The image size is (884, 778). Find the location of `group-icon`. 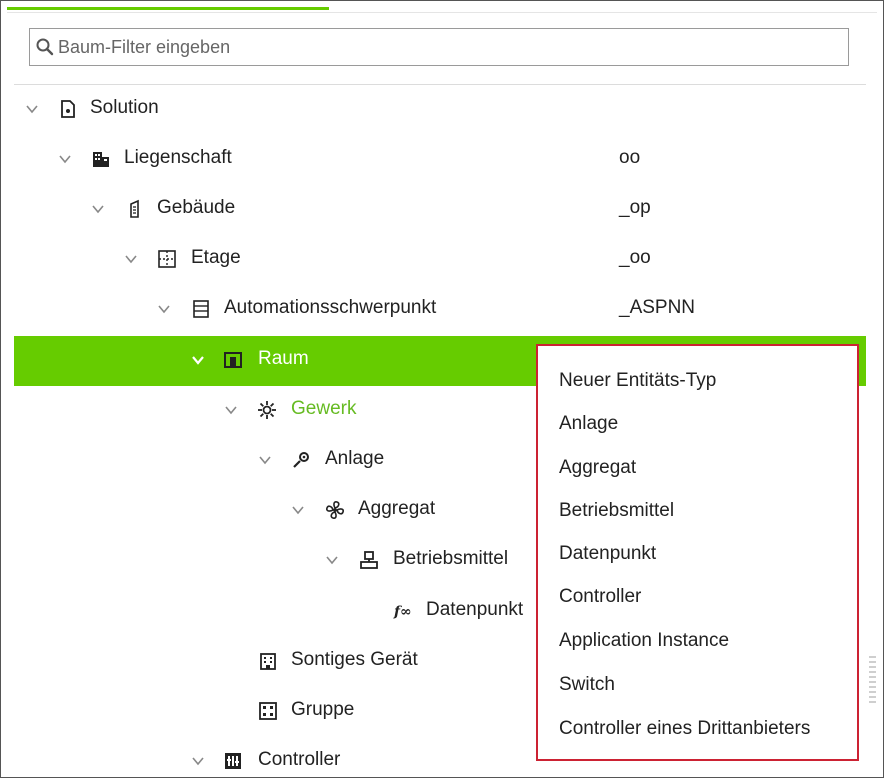

group-icon is located at coordinates (268, 711).